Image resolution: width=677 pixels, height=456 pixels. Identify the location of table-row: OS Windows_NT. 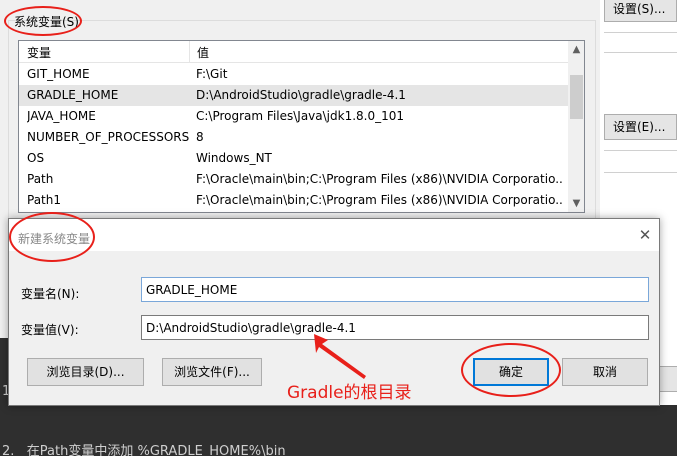
(293, 158).